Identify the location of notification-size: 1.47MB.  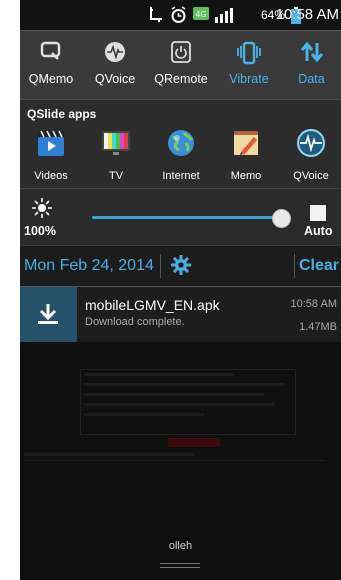
(318, 327).